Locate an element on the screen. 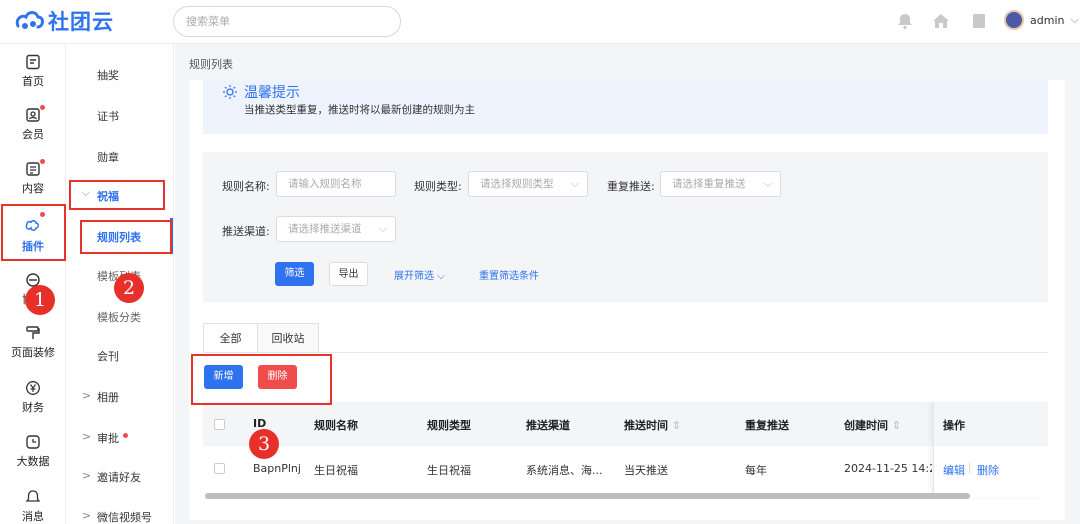 The width and height of the screenshot is (1080, 524). nav-finance: 财务 is located at coordinates (33, 397).